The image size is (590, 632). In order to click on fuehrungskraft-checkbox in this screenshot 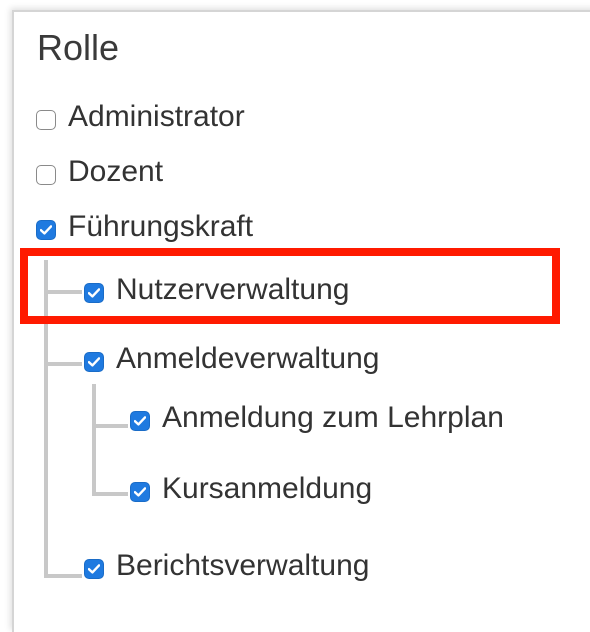, I will do `click(46, 230)`.